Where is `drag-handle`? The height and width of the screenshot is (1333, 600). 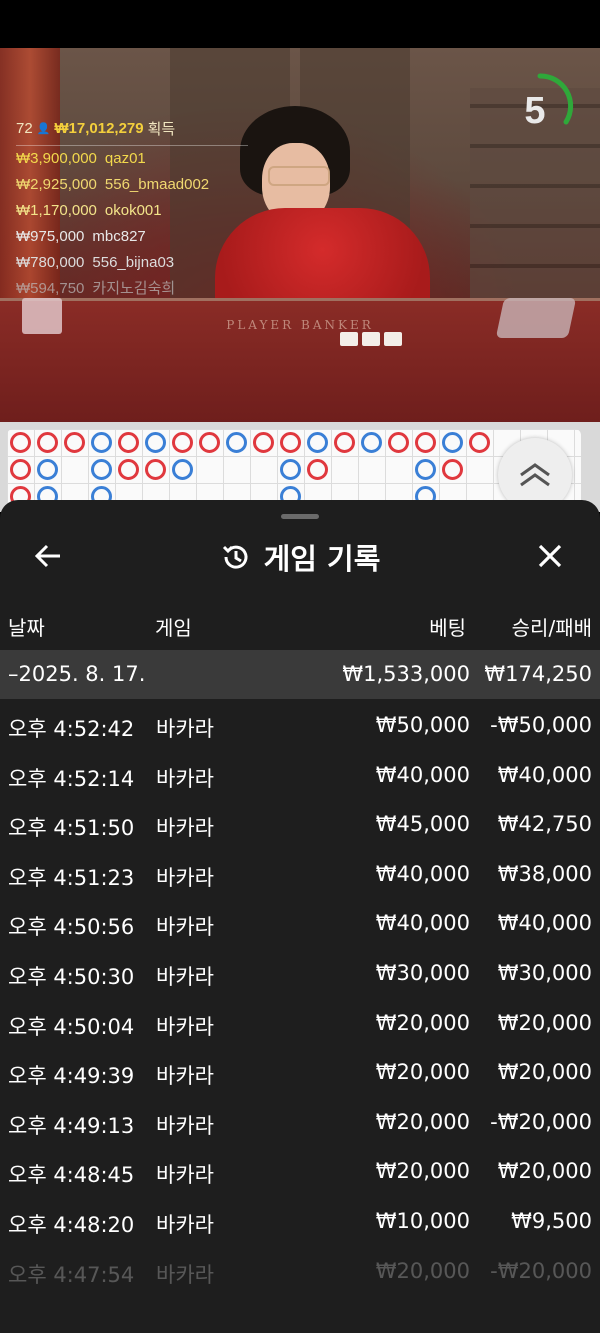
drag-handle is located at coordinates (300, 516).